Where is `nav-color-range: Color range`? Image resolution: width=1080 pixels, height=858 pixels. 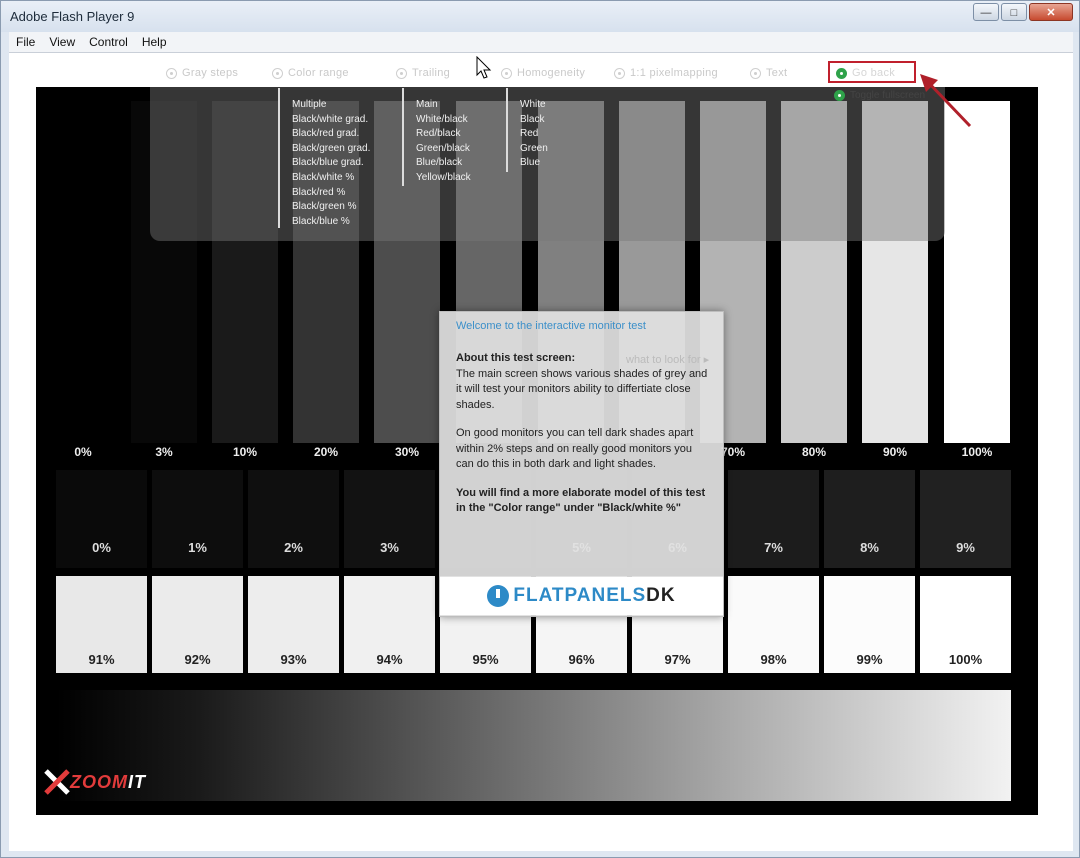
nav-color-range: Color range is located at coordinates (310, 73).